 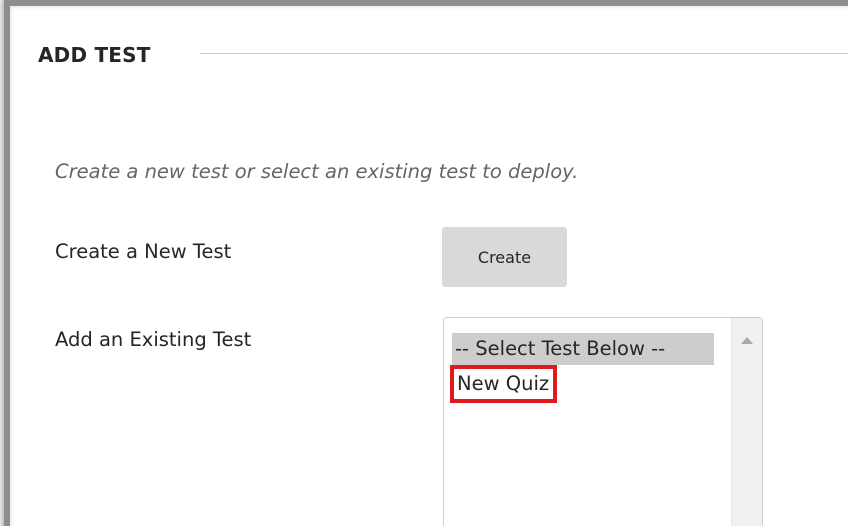 What do you see at coordinates (583, 349) in the screenshot?
I see `option-select-test-below: -- Select Test Below --` at bounding box center [583, 349].